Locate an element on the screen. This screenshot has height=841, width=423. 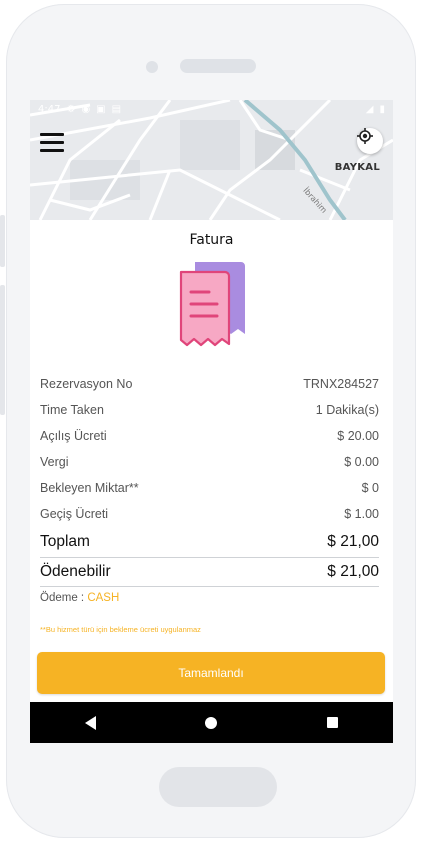
front-camera is located at coordinates (152, 67).